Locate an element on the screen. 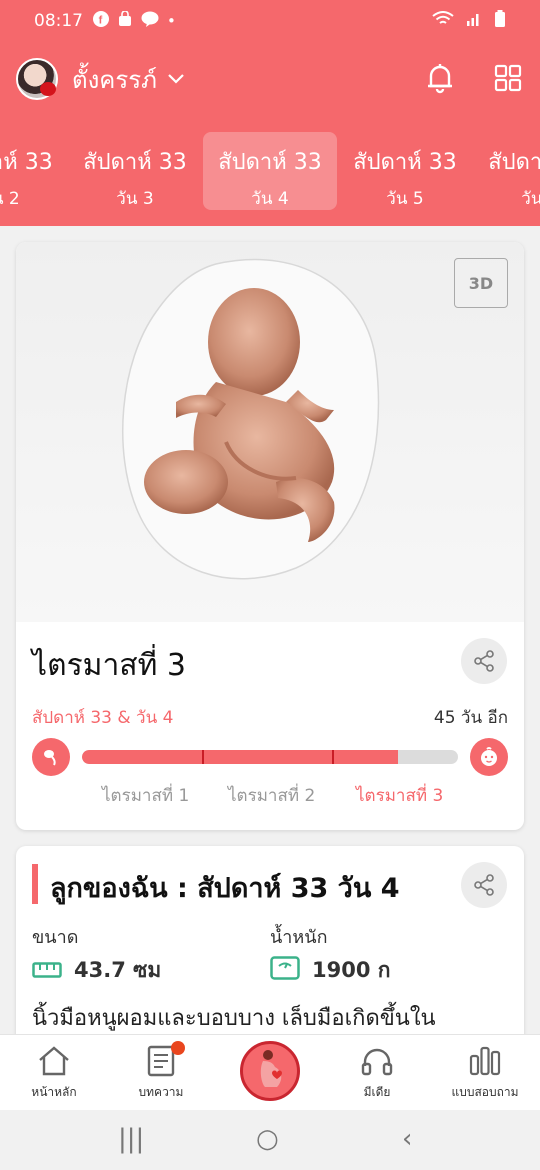  nav-poll-label: แบบสอบถาม is located at coordinates (485, 1092).